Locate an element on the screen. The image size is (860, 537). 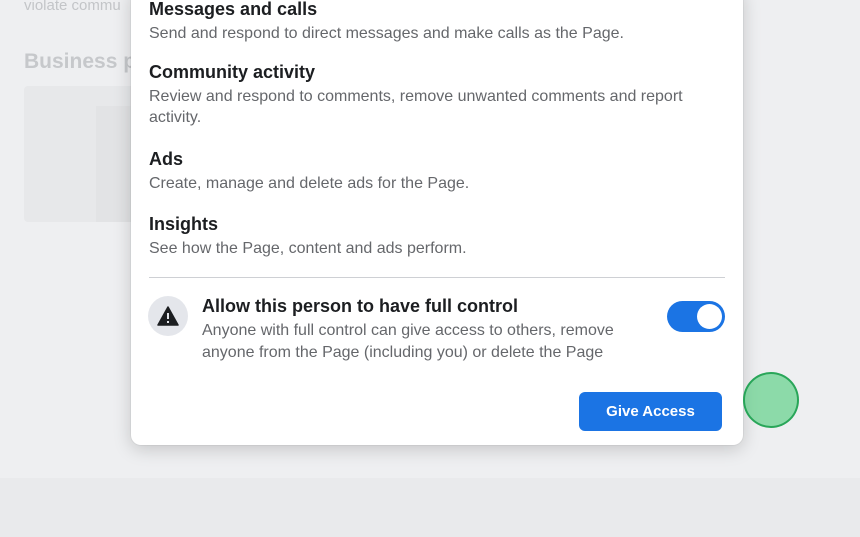
background-heading: Business p is located at coordinates (80, 61).